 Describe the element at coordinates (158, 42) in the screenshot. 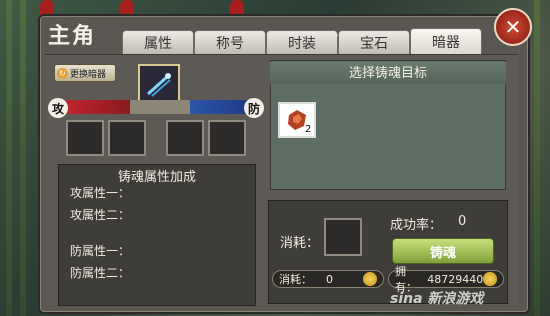

I see `tab-attributes: 属性` at that location.